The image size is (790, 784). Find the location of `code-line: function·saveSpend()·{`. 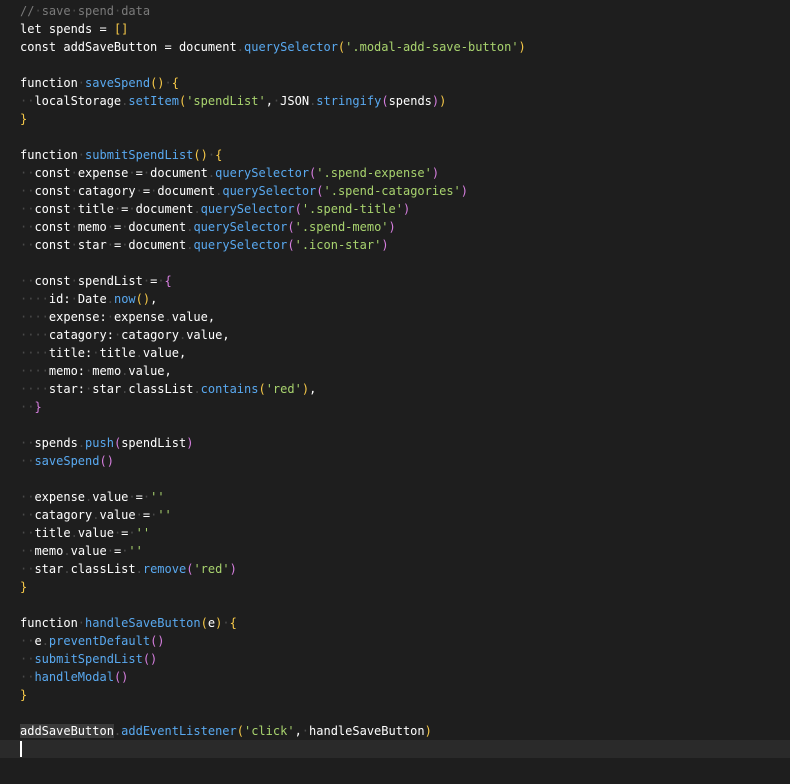

code-line: function·saveSpend()·{ is located at coordinates (395, 83).